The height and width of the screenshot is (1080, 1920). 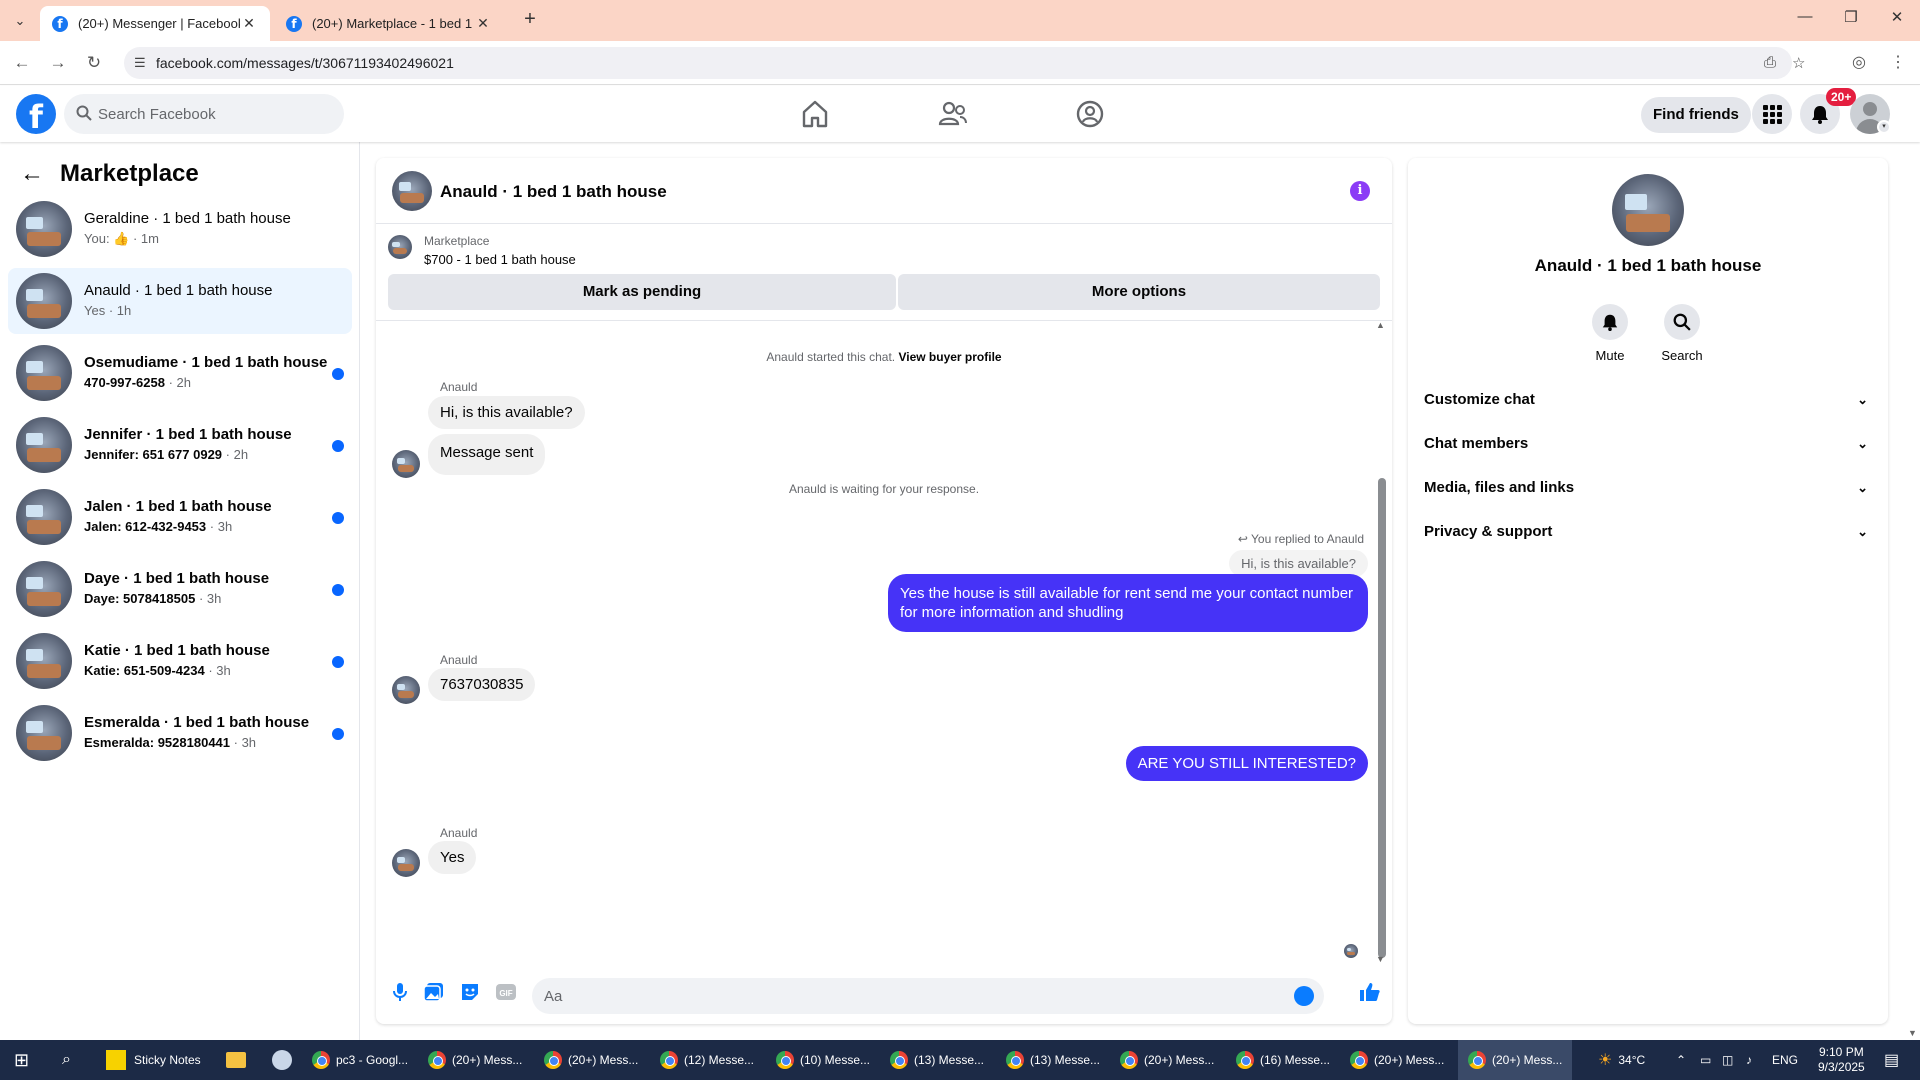 What do you see at coordinates (1246, 763) in the screenshot?
I see `outgoing-message: ARE YOU STILL INTERESTED?` at bounding box center [1246, 763].